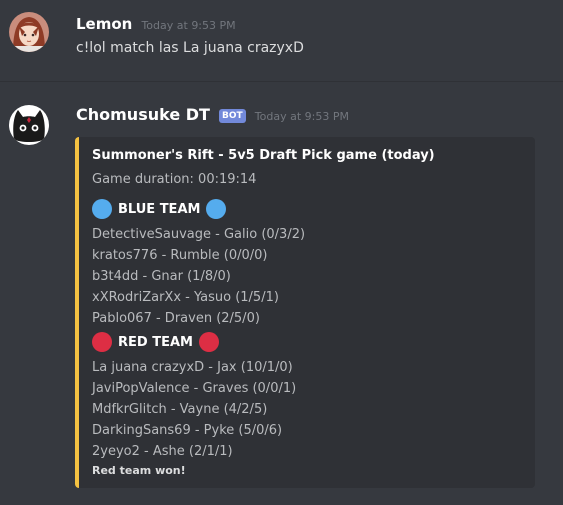 The width and height of the screenshot is (563, 505). Describe the element at coordinates (232, 116) in the screenshot. I see `bot-badge: BOT` at that location.